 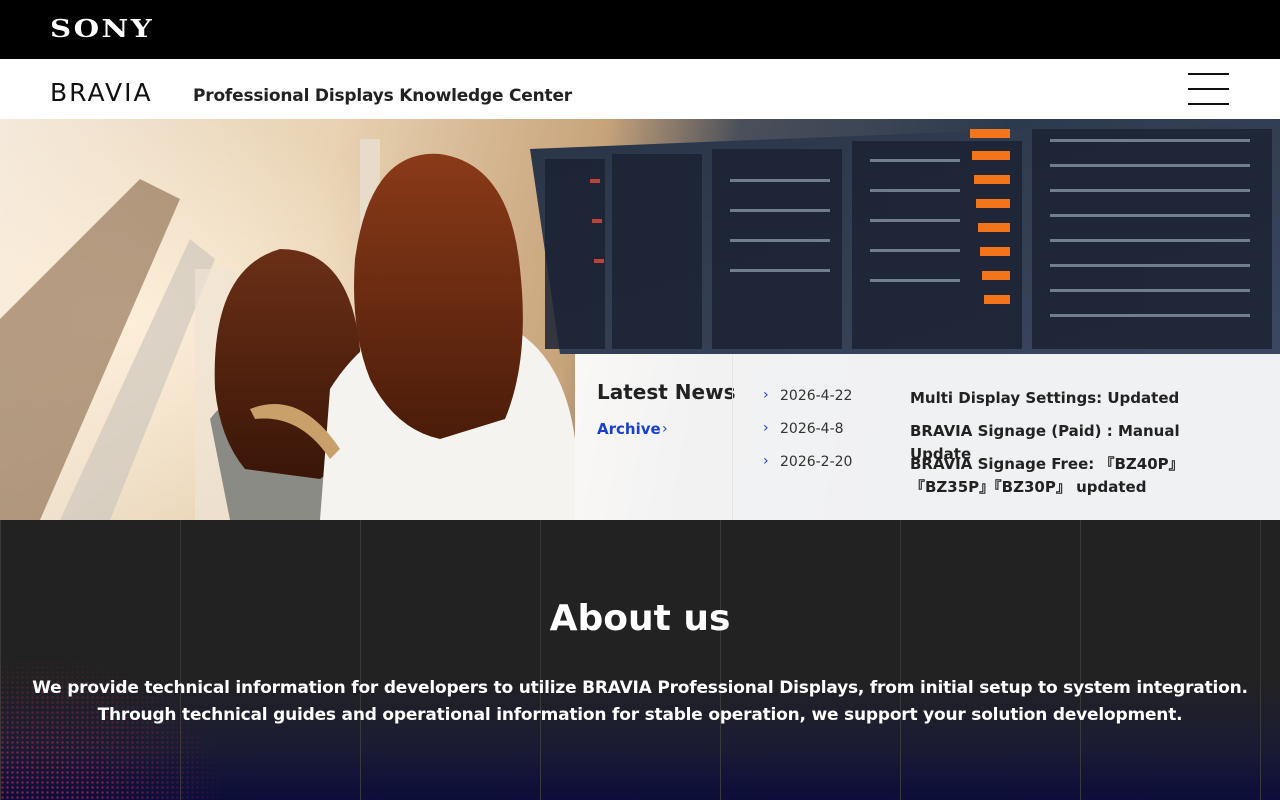 What do you see at coordinates (629, 429) in the screenshot?
I see `archive-link: Archive` at bounding box center [629, 429].